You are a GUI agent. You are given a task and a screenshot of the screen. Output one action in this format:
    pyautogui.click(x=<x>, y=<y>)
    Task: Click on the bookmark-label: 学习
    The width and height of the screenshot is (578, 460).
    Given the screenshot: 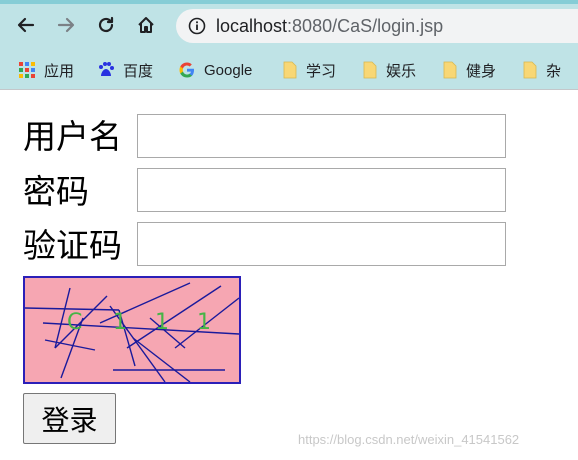 What is the action you would take?
    pyautogui.click(x=321, y=71)
    